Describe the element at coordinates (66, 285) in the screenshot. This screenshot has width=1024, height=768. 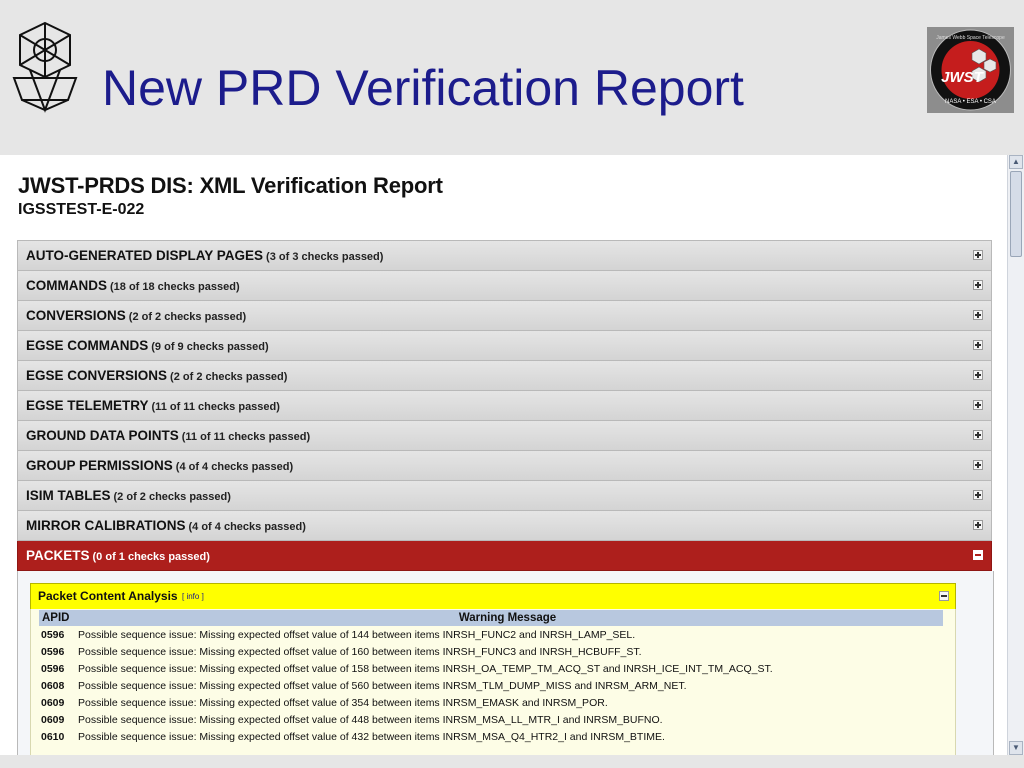
I see `section-name: COMMANDS` at that location.